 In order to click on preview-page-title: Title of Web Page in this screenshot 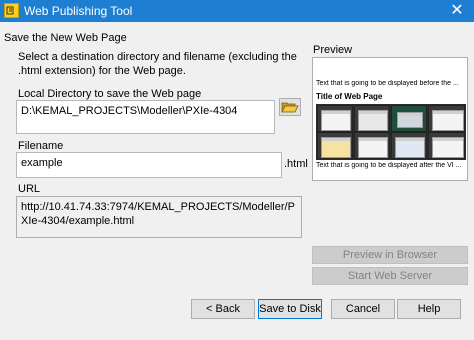, I will do `click(349, 96)`.